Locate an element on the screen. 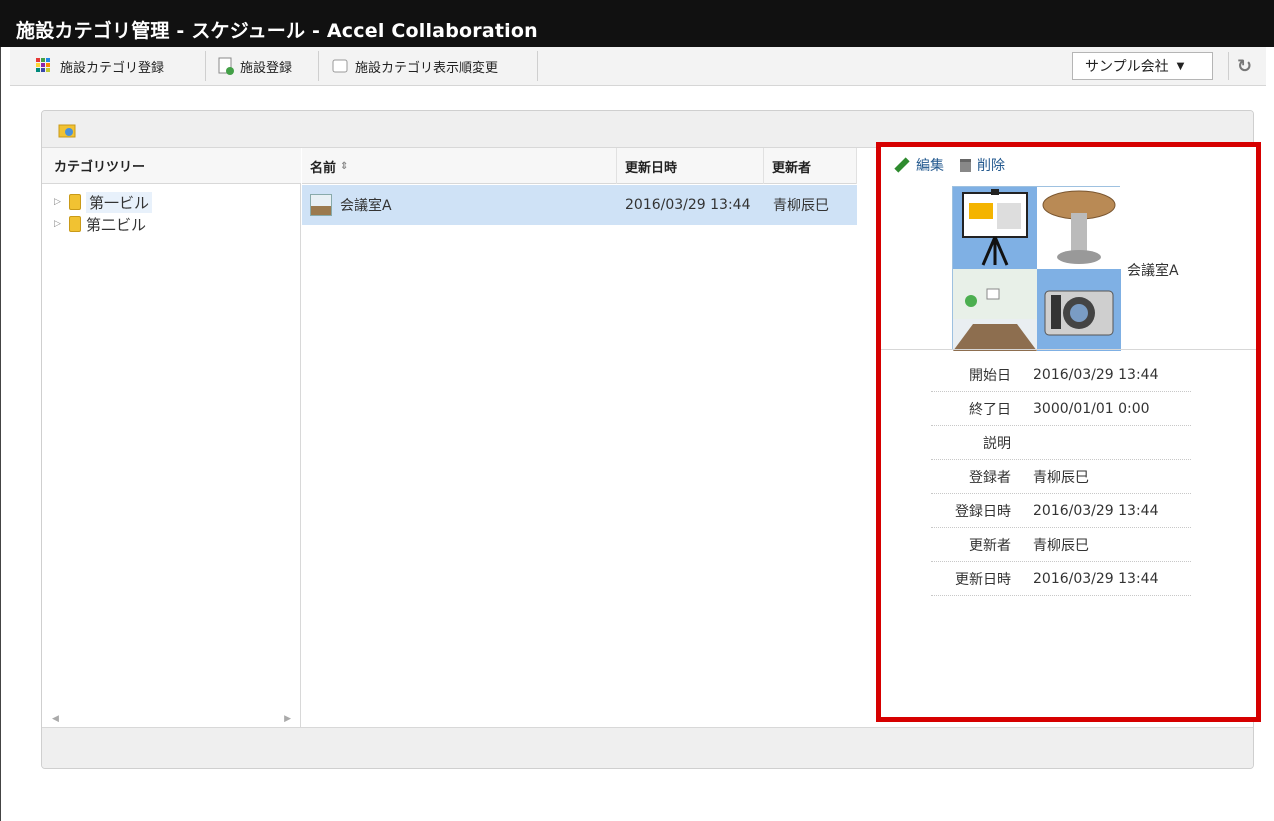 Image resolution: width=1274 pixels, height=821 pixels. tree-item: ▷ 第一ビル is located at coordinates (103, 202).